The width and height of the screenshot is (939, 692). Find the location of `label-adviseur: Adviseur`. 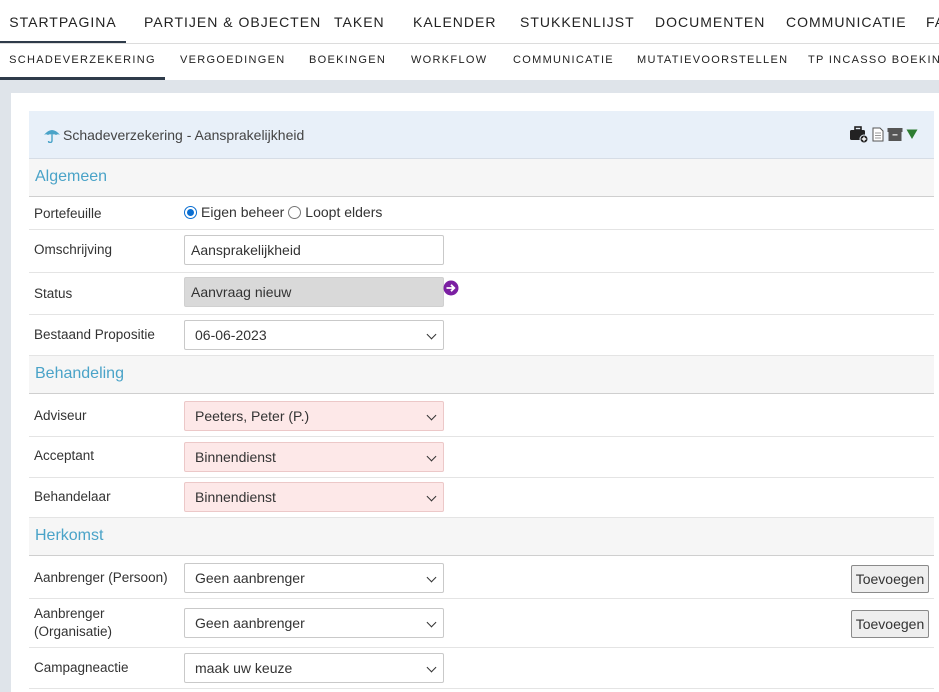

label-adviseur: Adviseur is located at coordinates (60, 415).